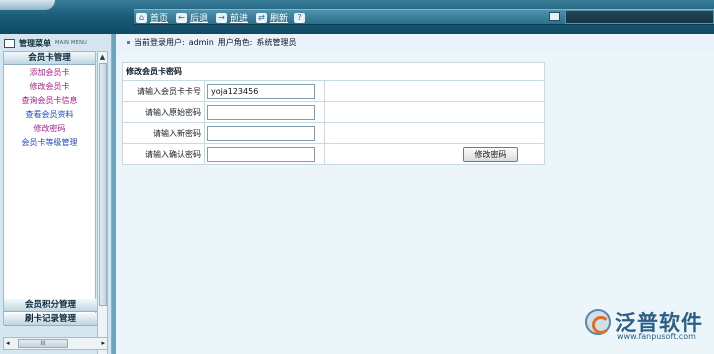 The width and height of the screenshot is (714, 354). What do you see at coordinates (333, 71) in the screenshot?
I see `form-title: 修改会员卡密码` at bounding box center [333, 71].